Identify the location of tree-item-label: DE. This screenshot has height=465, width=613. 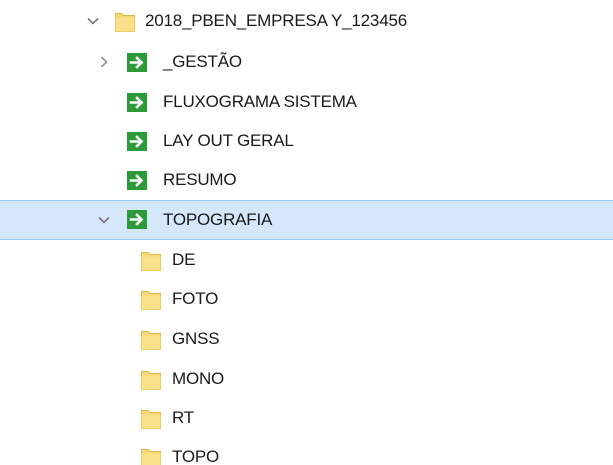
(184, 259).